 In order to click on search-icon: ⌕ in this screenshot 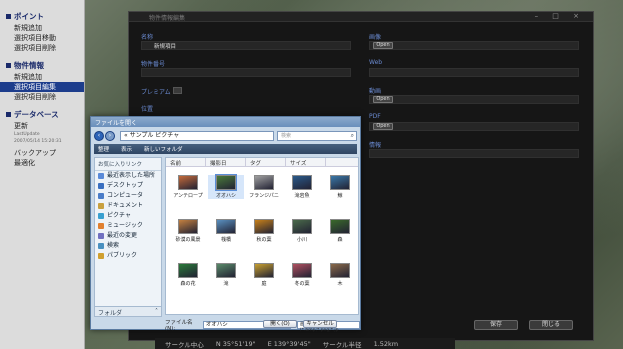, I will do `click(352, 135)`.